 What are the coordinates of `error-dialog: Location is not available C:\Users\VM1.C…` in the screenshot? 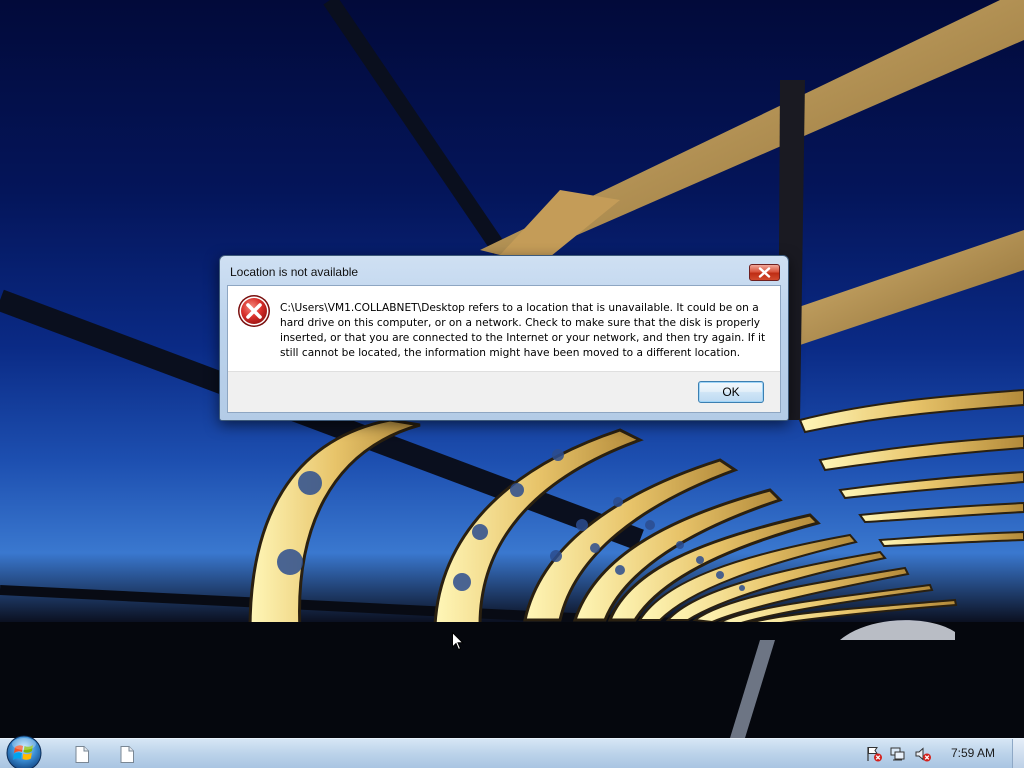 It's located at (504, 338).